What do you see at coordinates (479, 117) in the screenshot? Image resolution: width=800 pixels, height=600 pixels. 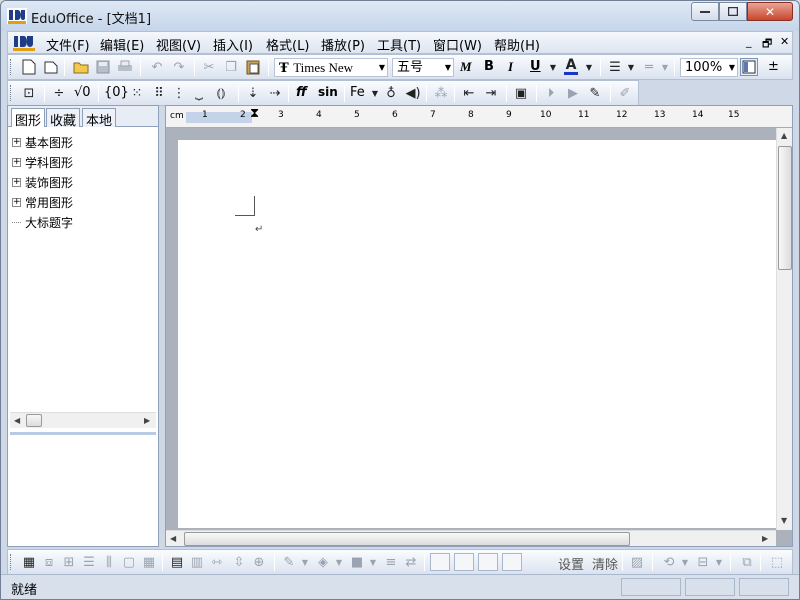 I see `horizontal-ruler: cm ⧗ 1 2 3 4 5 6 7 8 9 10 11 12 13 14 15` at bounding box center [479, 117].